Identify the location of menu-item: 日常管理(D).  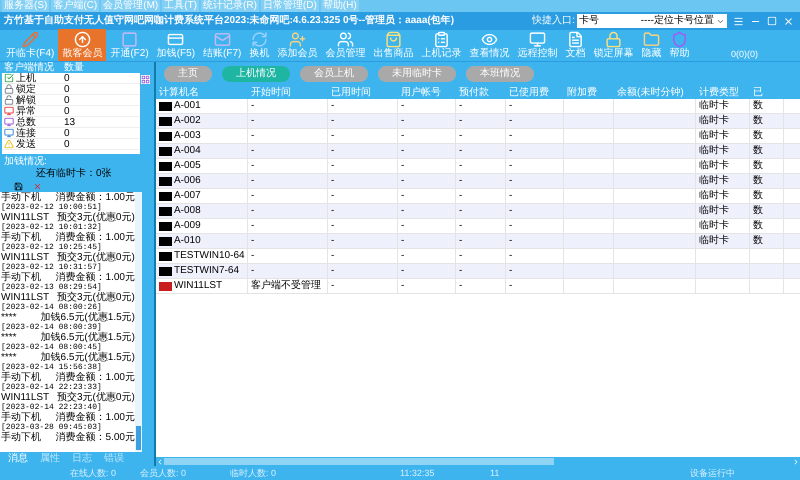
(289, 6).